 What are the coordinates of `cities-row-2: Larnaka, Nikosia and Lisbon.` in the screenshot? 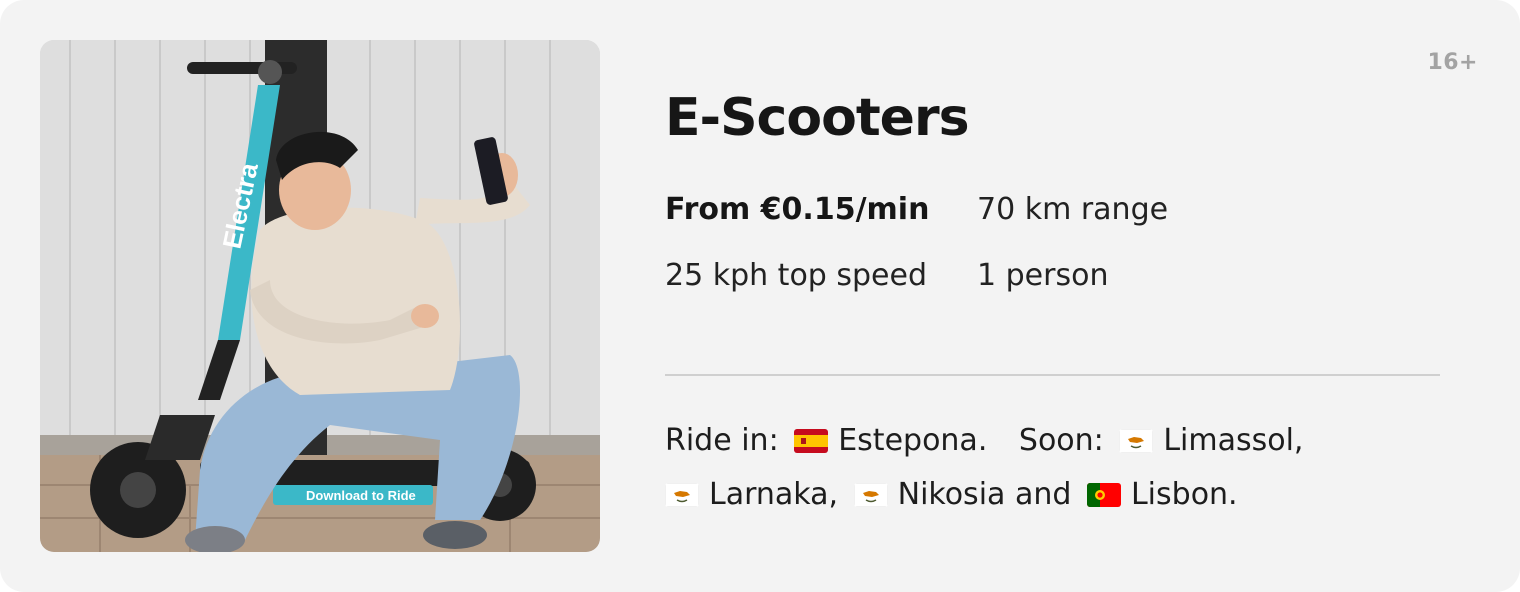 It's located at (1055, 495).